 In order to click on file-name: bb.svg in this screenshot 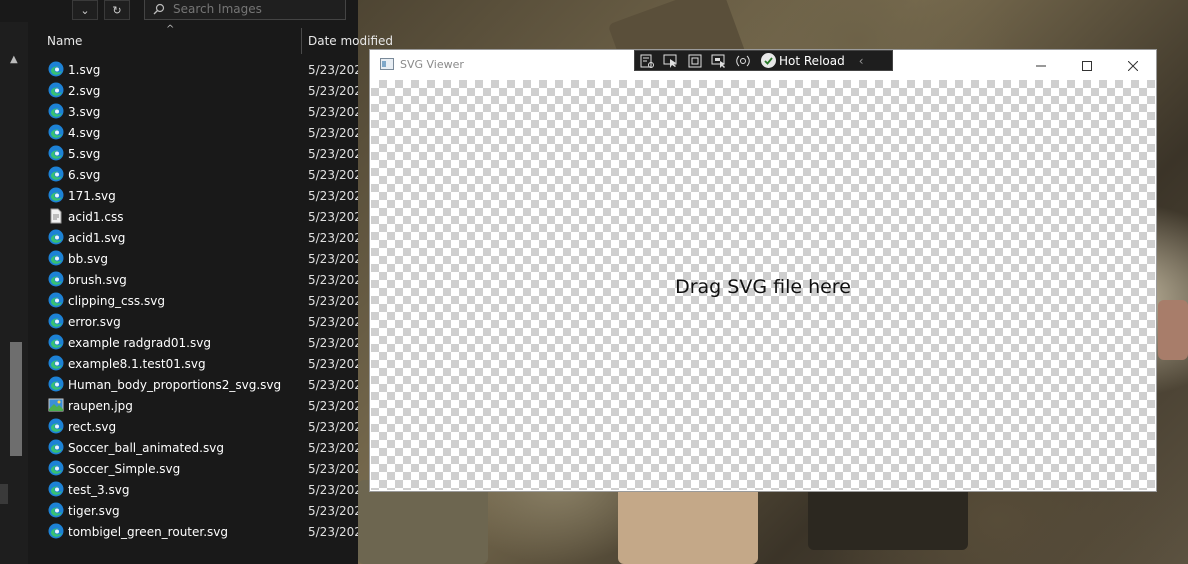, I will do `click(88, 259)`.